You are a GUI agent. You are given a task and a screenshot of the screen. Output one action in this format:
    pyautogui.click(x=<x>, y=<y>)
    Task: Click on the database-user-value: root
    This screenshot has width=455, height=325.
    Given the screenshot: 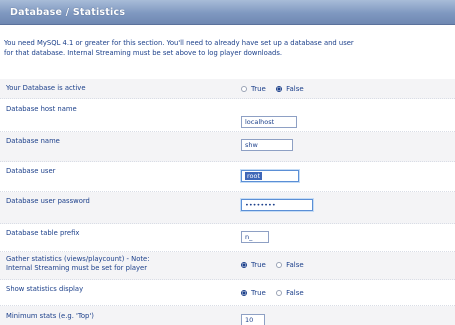 What is the action you would take?
    pyautogui.click(x=254, y=176)
    